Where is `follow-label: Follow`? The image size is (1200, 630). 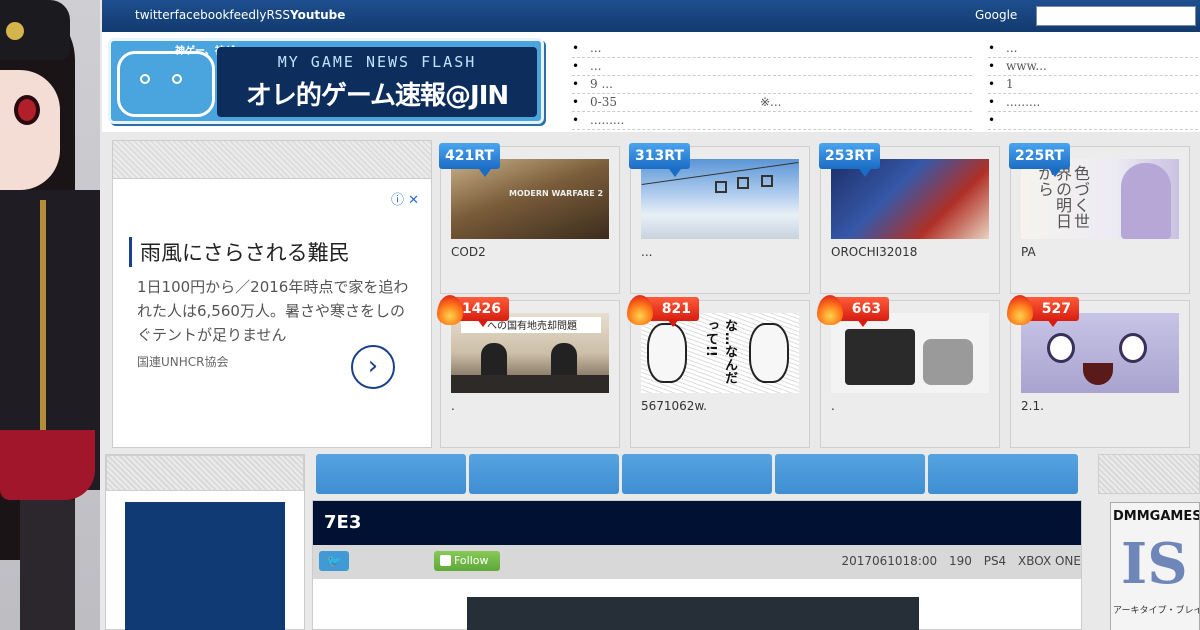
follow-label: Follow is located at coordinates (471, 560).